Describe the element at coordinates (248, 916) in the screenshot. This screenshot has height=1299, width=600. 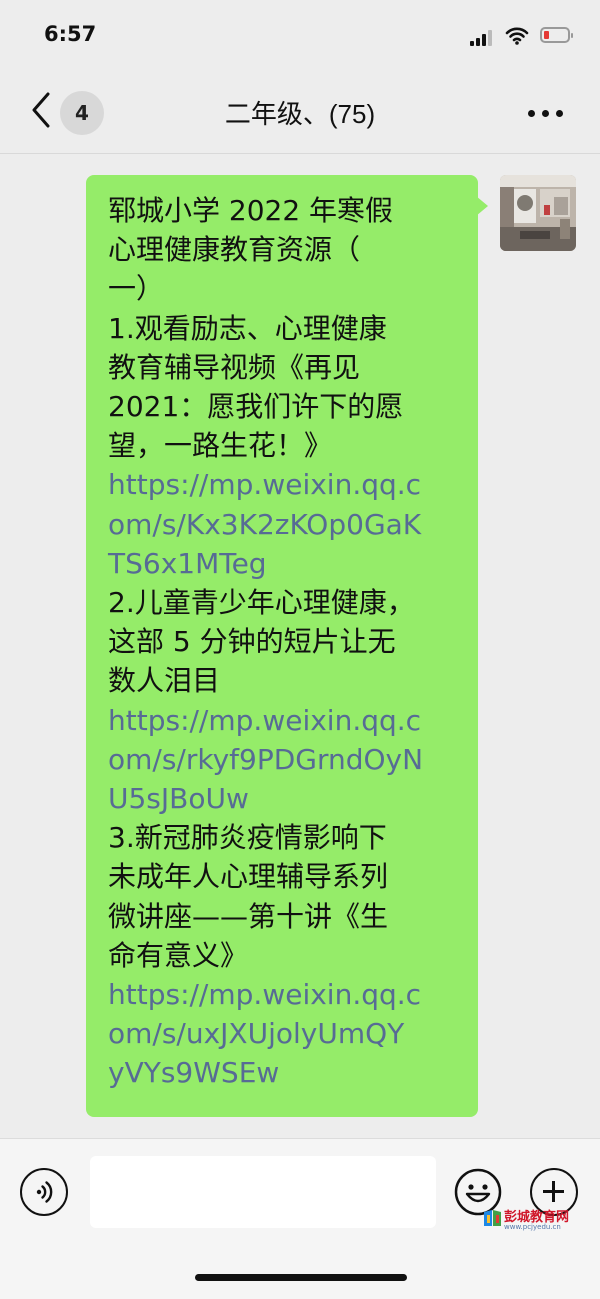
I see `message-text-line: 微讲座——第十讲《生` at that location.